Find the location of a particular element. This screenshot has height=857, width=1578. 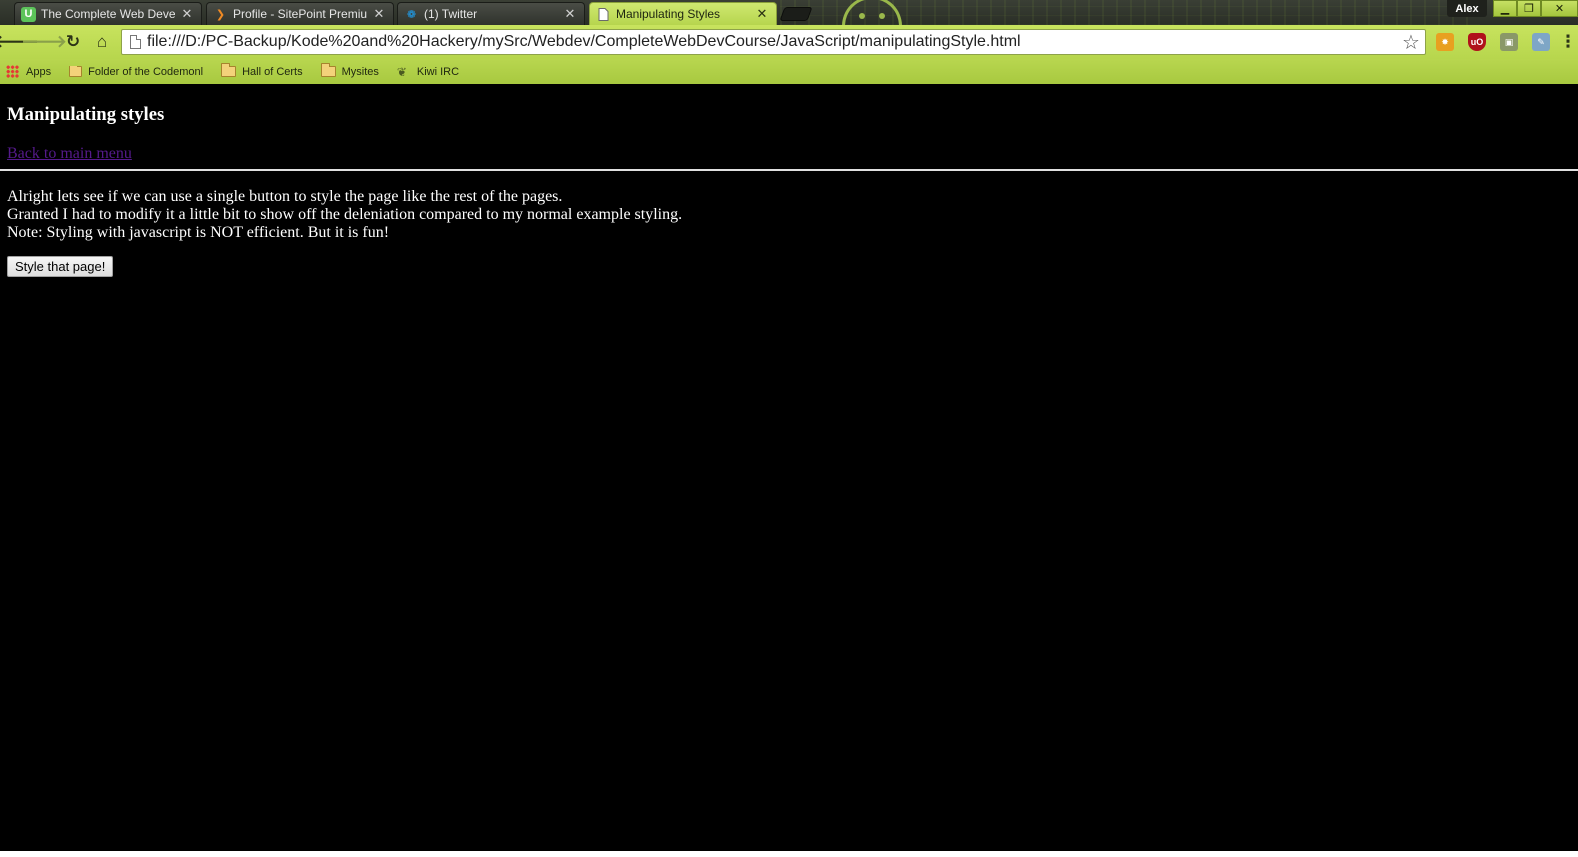

android-extension-icon: ▣ is located at coordinates (1509, 42).